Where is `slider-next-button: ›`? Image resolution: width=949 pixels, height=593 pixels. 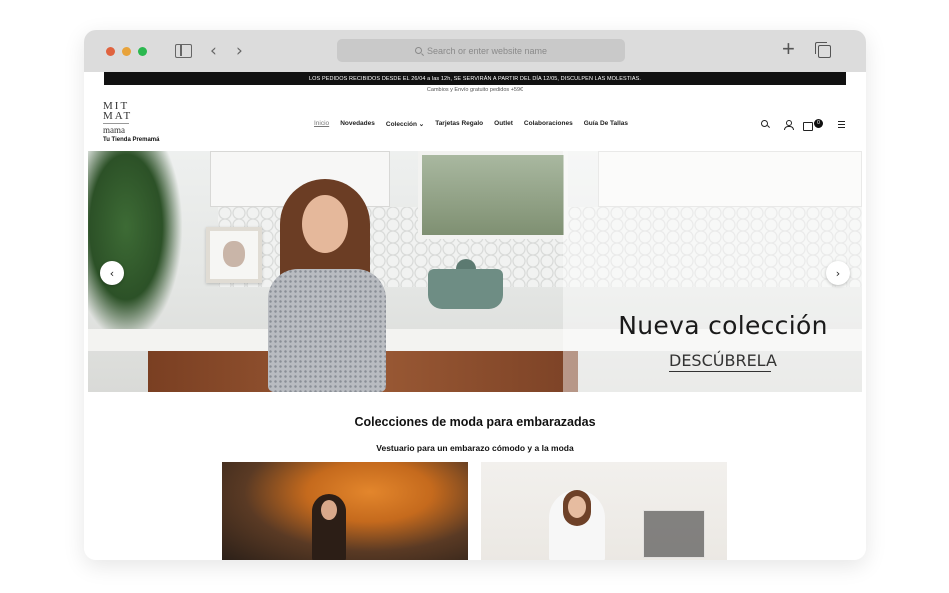 slider-next-button: › is located at coordinates (838, 273).